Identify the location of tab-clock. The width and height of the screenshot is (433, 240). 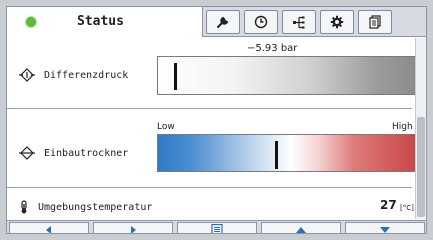
(261, 22).